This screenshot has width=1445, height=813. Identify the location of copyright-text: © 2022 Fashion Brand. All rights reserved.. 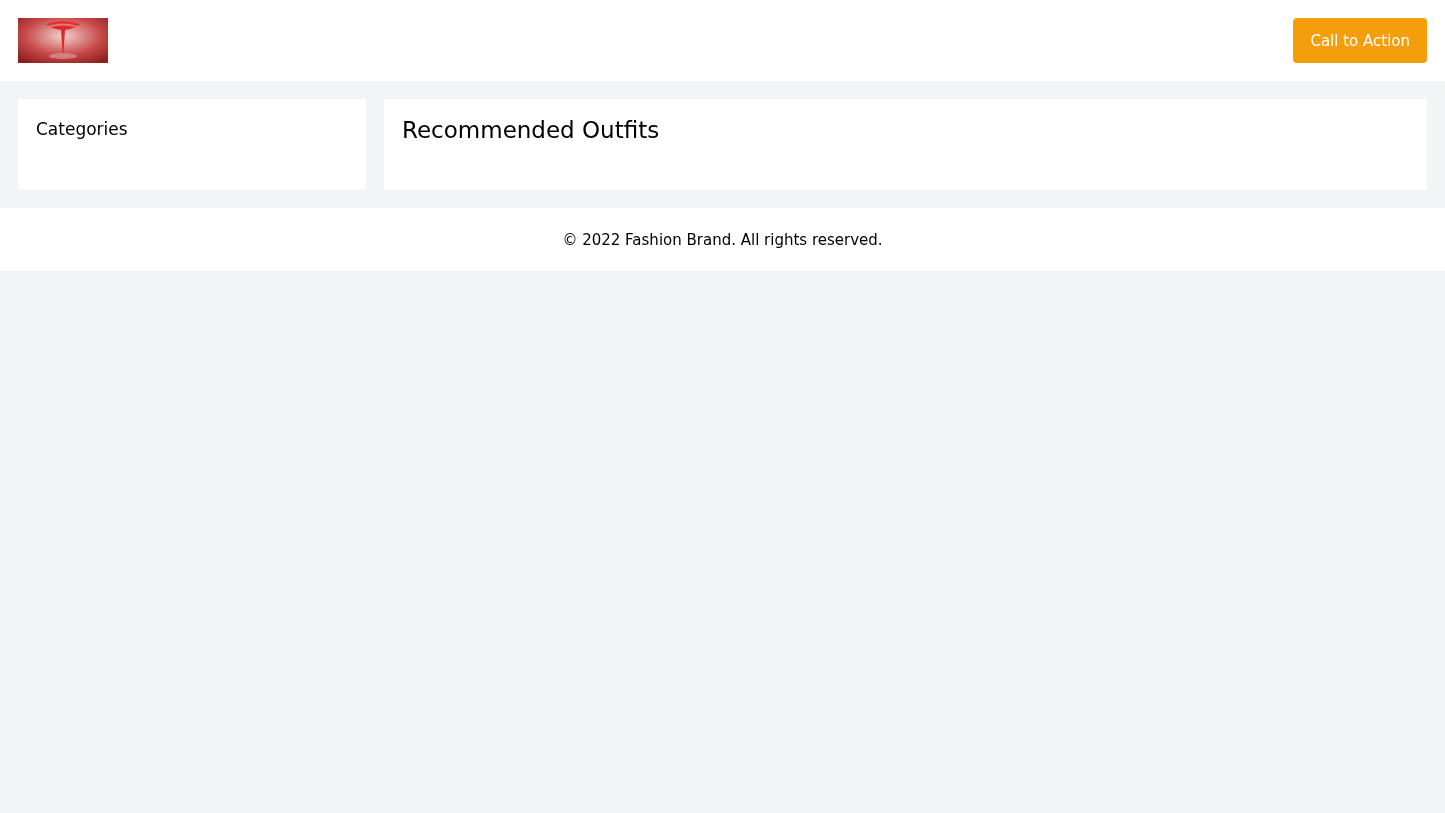
(722, 239).